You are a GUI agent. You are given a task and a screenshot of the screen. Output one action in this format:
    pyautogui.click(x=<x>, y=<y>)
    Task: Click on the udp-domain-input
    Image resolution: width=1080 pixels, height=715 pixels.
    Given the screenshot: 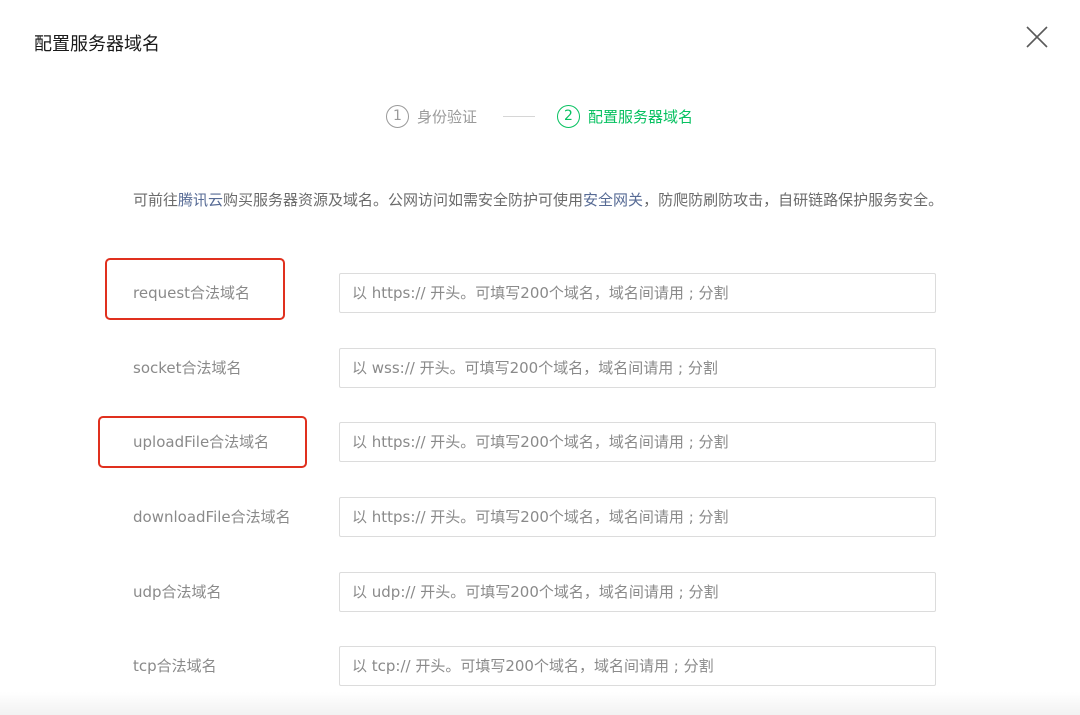 What is the action you would take?
    pyautogui.click(x=637, y=592)
    